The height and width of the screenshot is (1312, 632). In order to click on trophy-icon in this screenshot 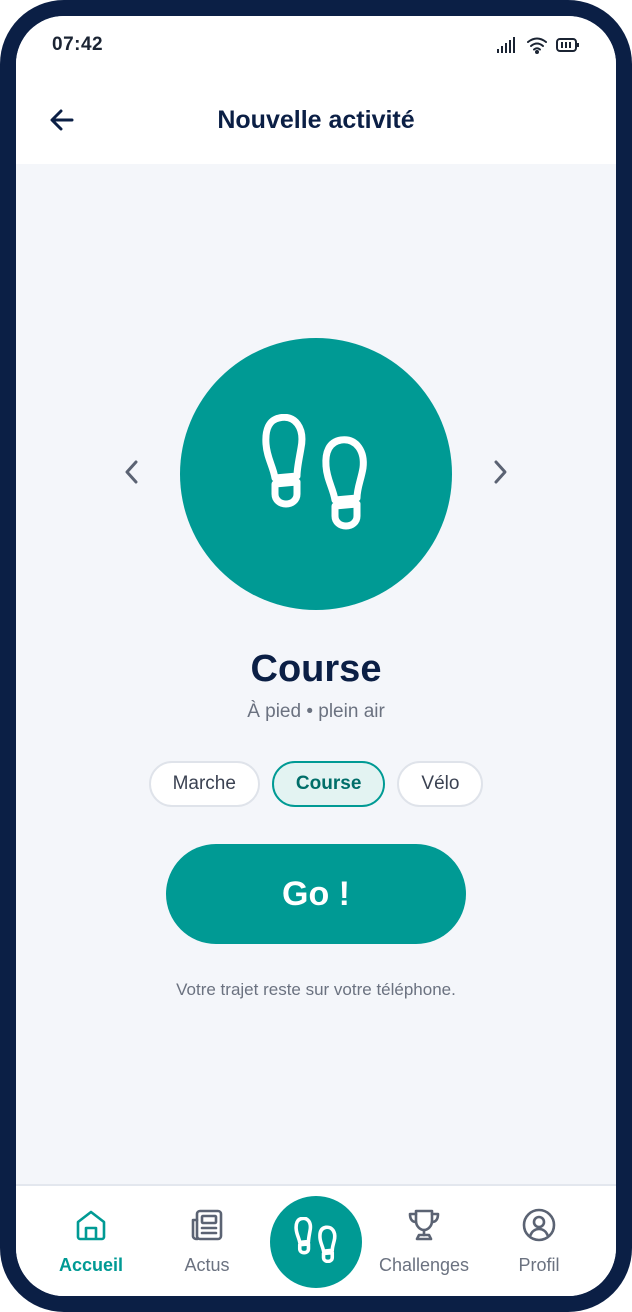, I will do `click(424, 1227)`.